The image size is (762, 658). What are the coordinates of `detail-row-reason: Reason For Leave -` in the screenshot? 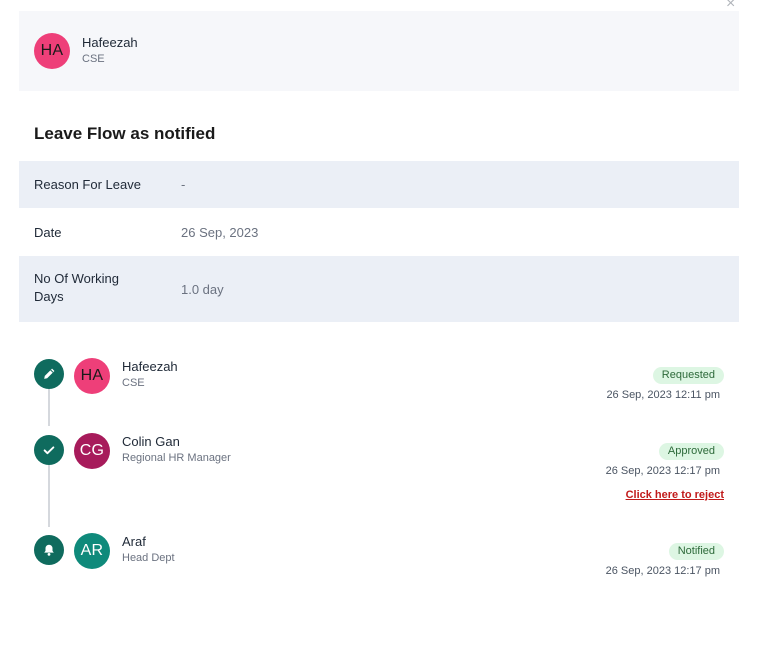 It's located at (379, 184).